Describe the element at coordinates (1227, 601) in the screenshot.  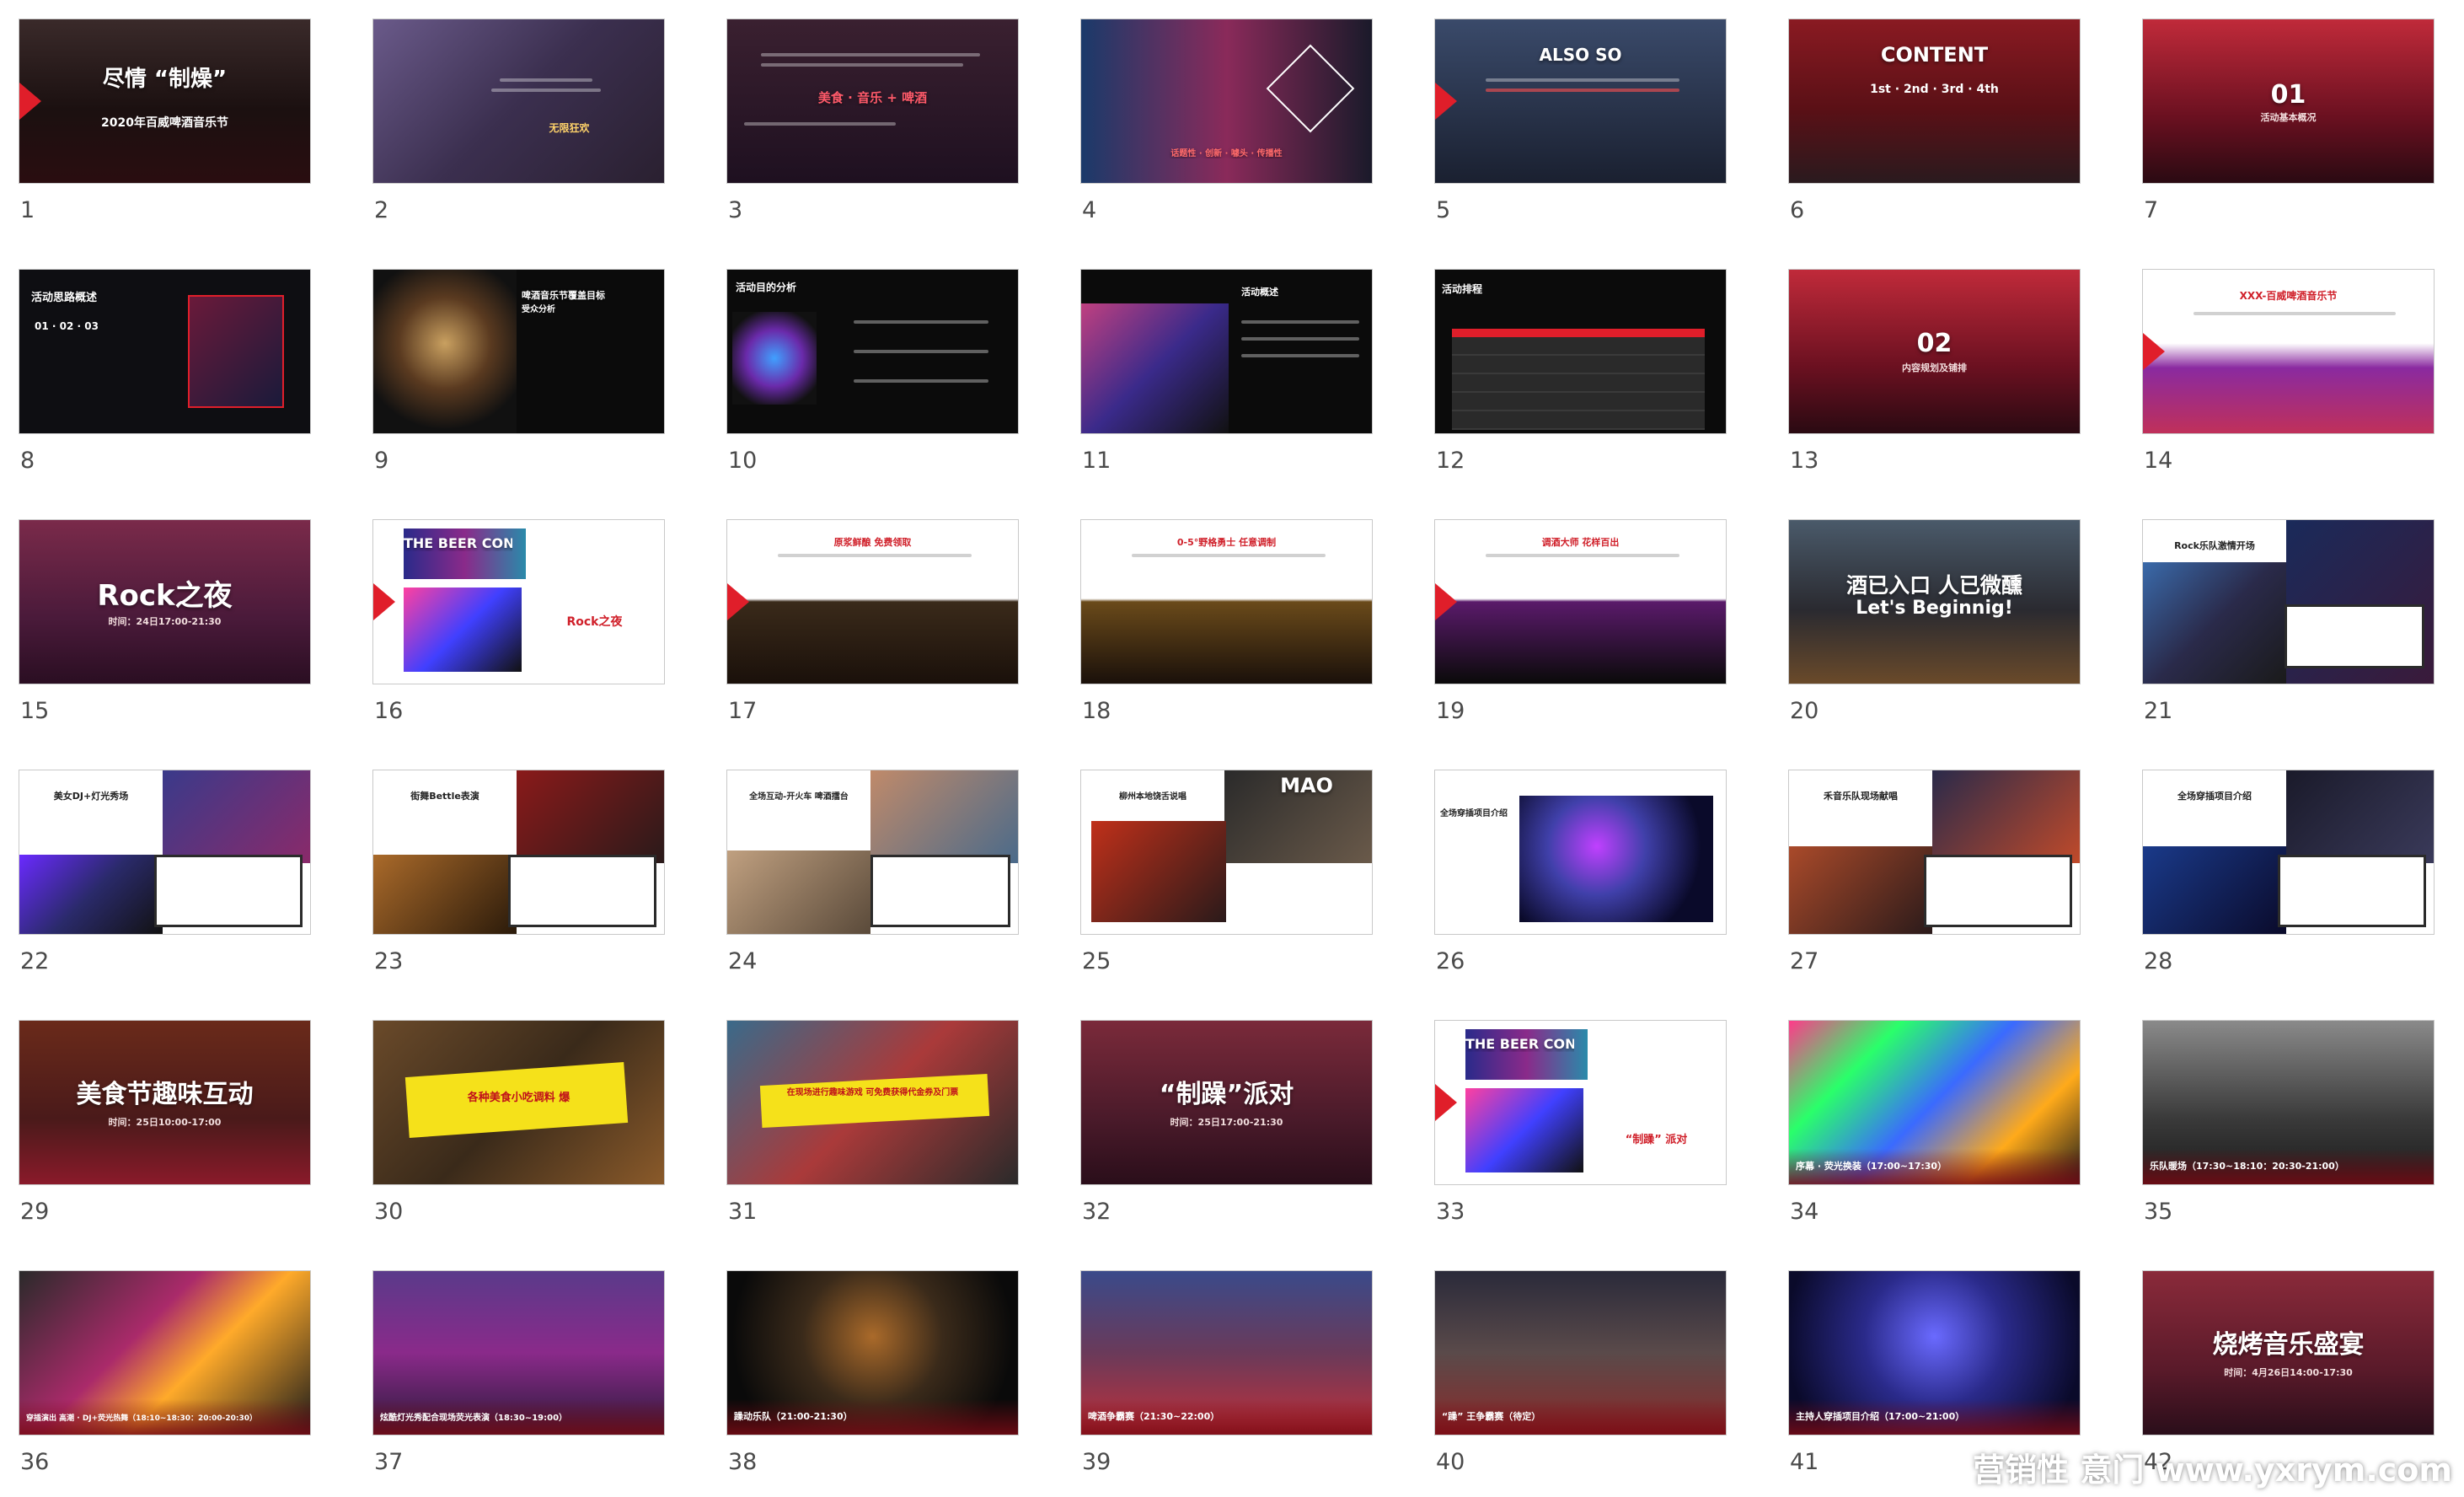
I see `slide-preview: 0-5°野格勇士 任意调制` at that location.